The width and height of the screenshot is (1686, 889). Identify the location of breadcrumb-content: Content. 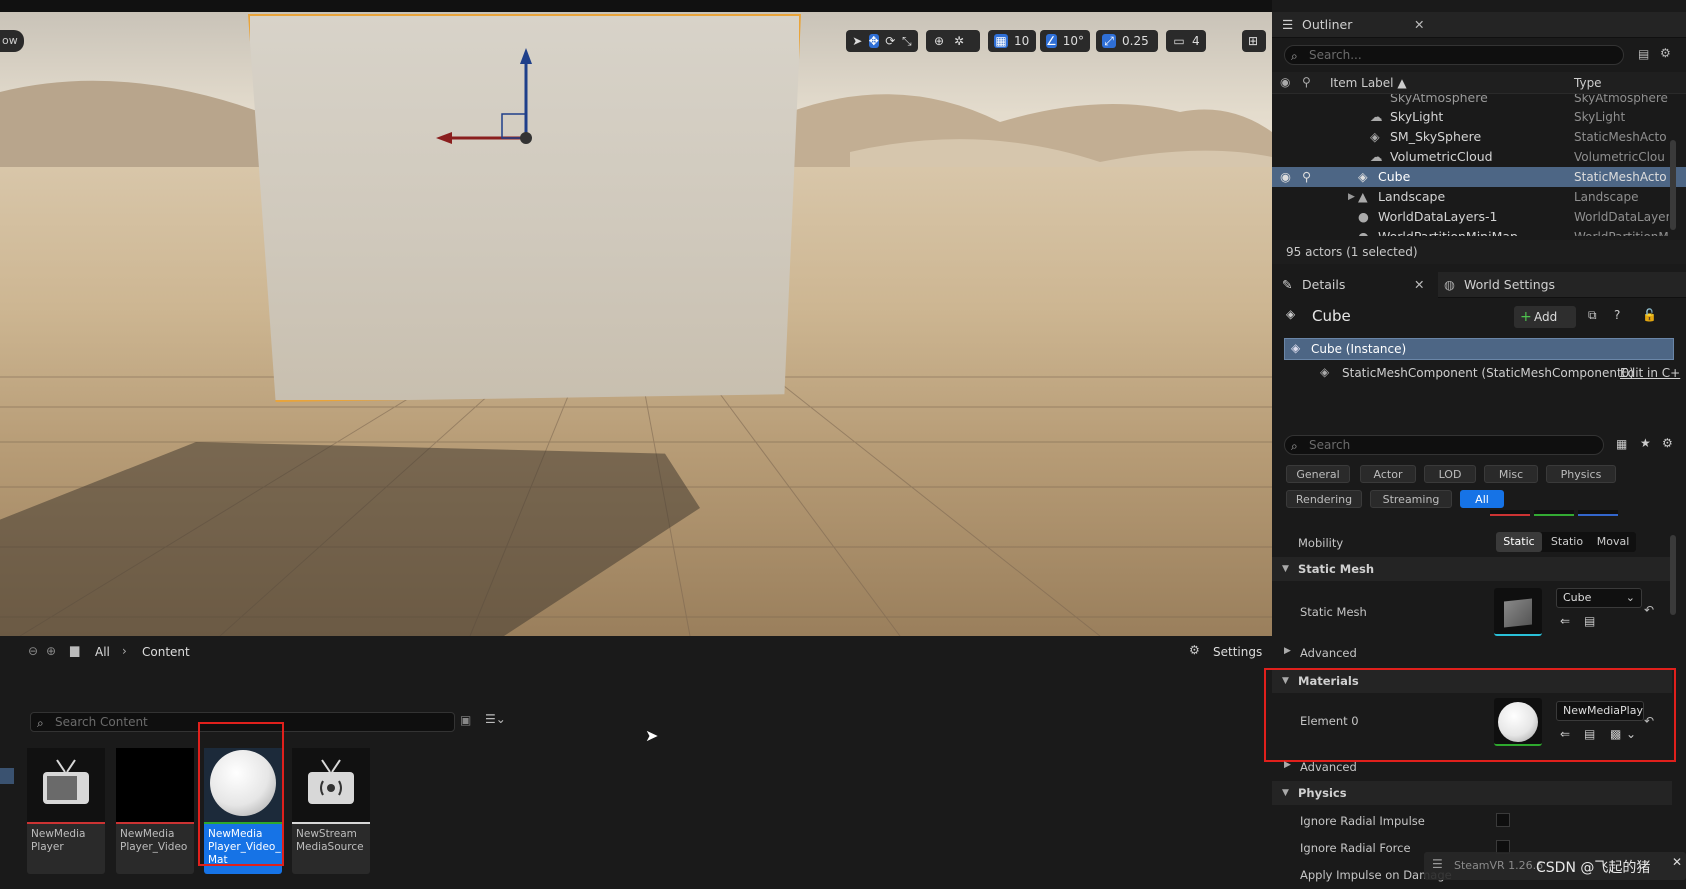
(166, 652).